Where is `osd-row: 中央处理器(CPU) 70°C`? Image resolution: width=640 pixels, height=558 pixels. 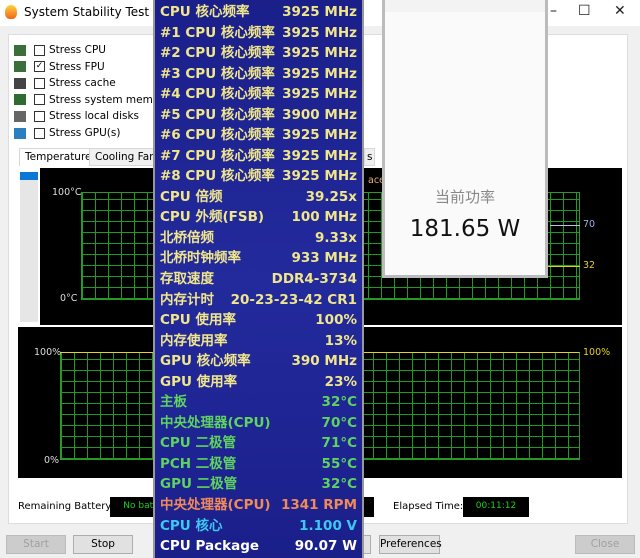
osd-row: 中央处理器(CPU) 70°C is located at coordinates (258, 423).